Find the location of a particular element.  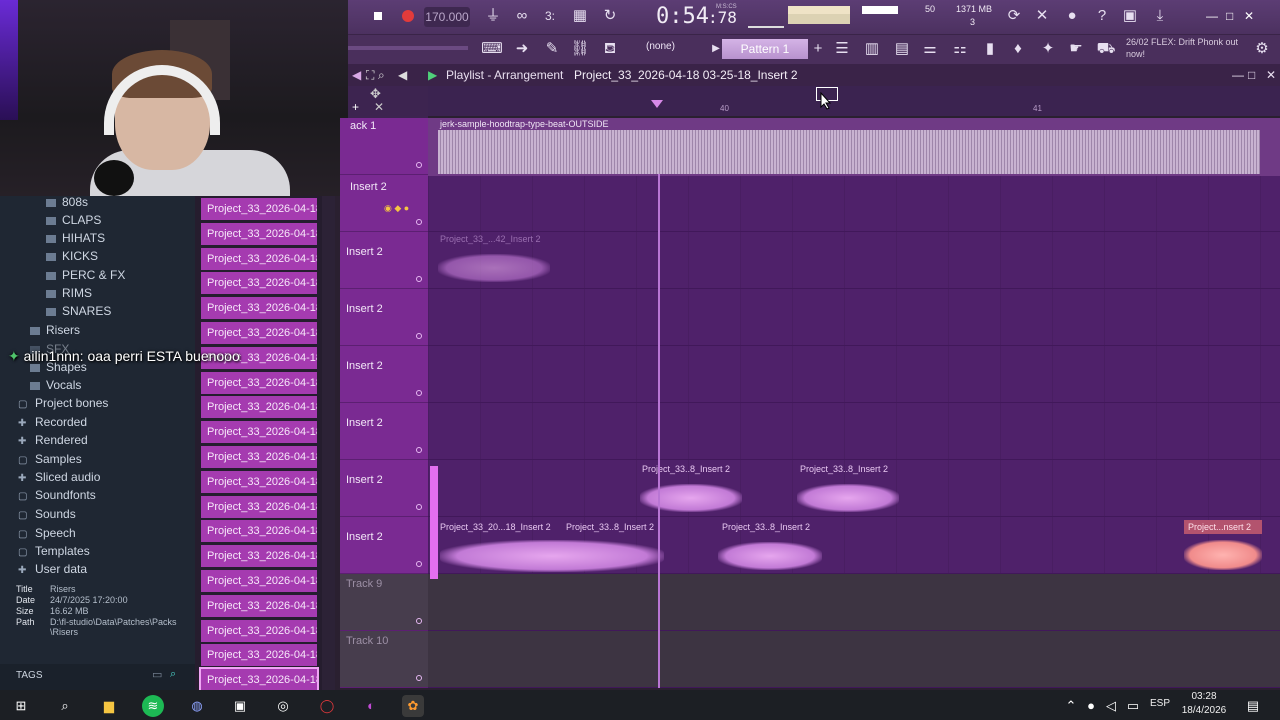

mixer-icon: ⚌ is located at coordinates (930, 49).